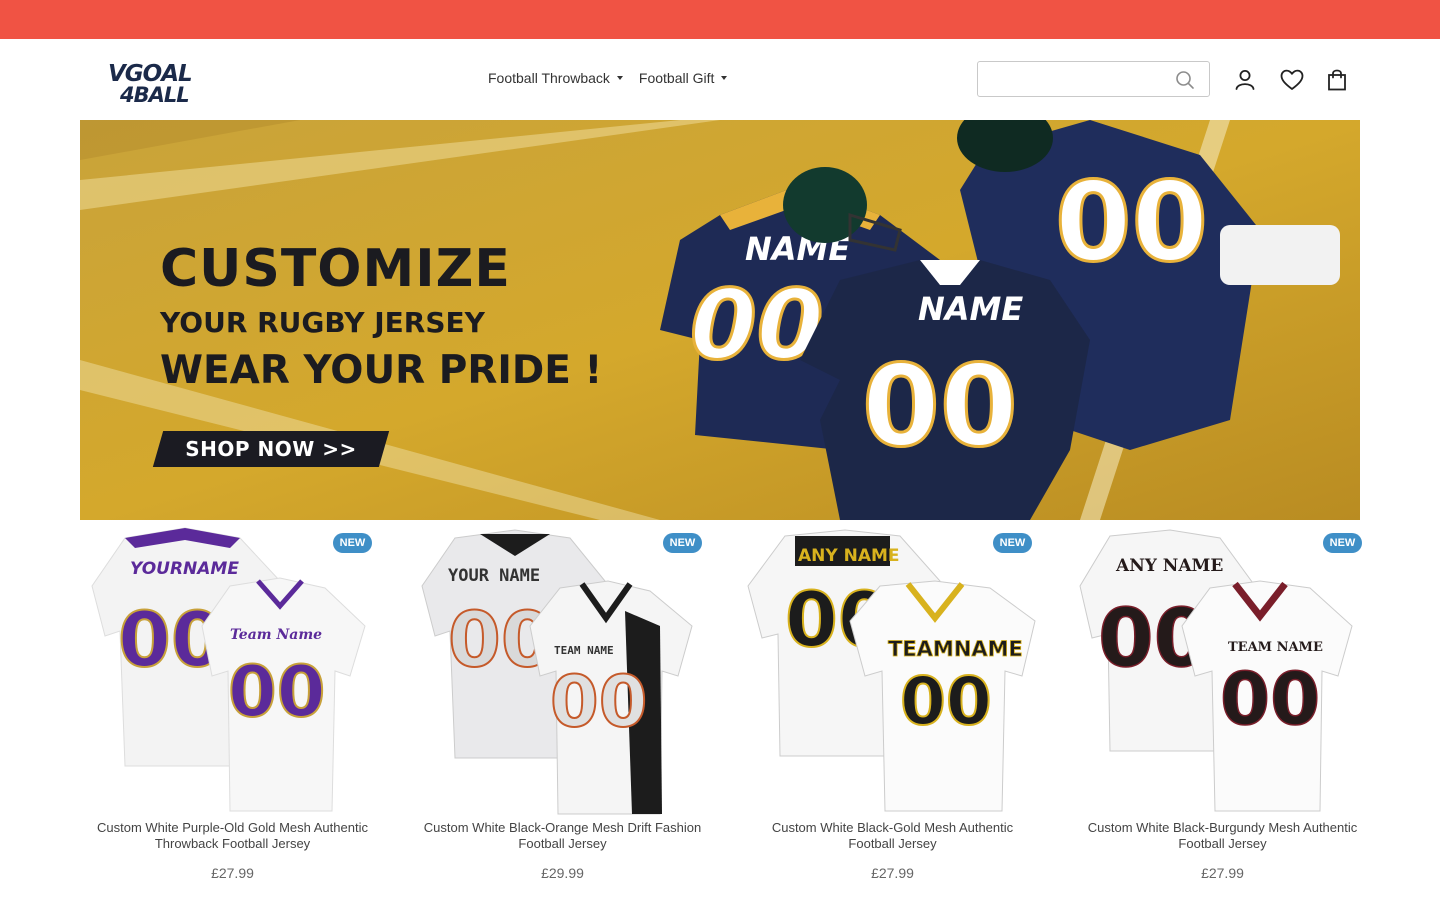 The width and height of the screenshot is (1440, 900). Describe the element at coordinates (676, 78) in the screenshot. I see `nav-label: Football Gift` at that location.